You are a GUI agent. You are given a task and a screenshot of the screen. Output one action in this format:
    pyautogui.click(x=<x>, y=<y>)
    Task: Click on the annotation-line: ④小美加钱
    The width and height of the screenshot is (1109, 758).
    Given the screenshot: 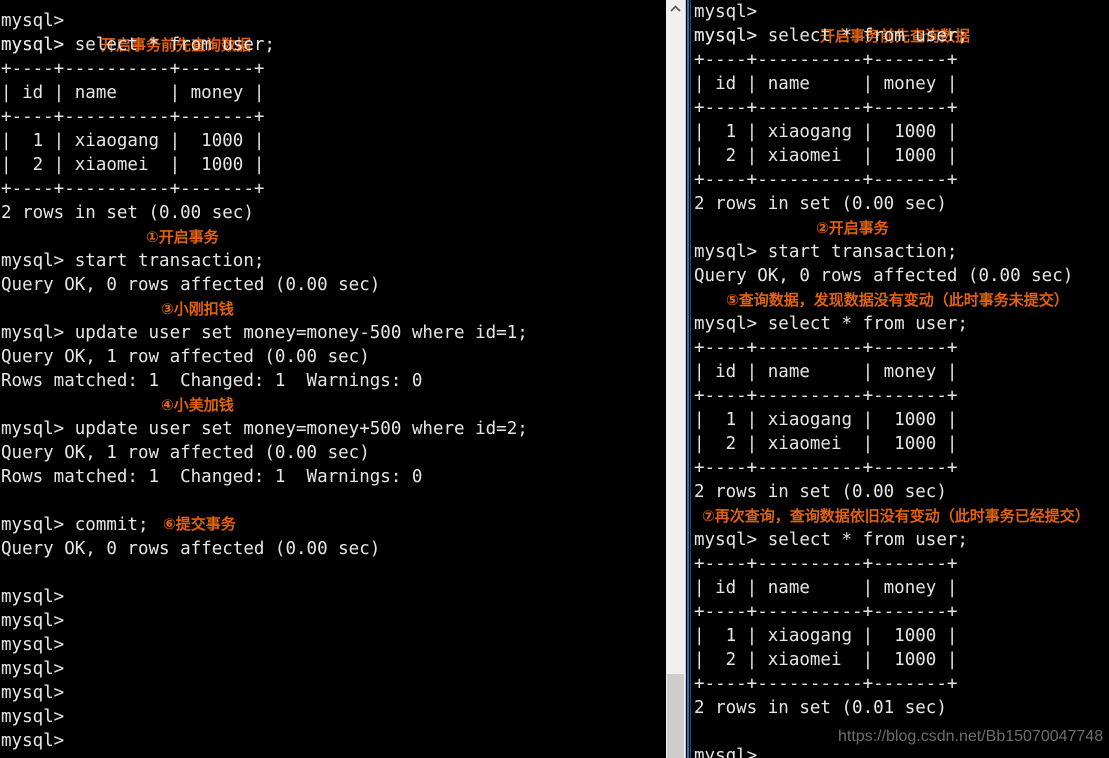 What is the action you would take?
    pyautogui.click(x=330, y=405)
    